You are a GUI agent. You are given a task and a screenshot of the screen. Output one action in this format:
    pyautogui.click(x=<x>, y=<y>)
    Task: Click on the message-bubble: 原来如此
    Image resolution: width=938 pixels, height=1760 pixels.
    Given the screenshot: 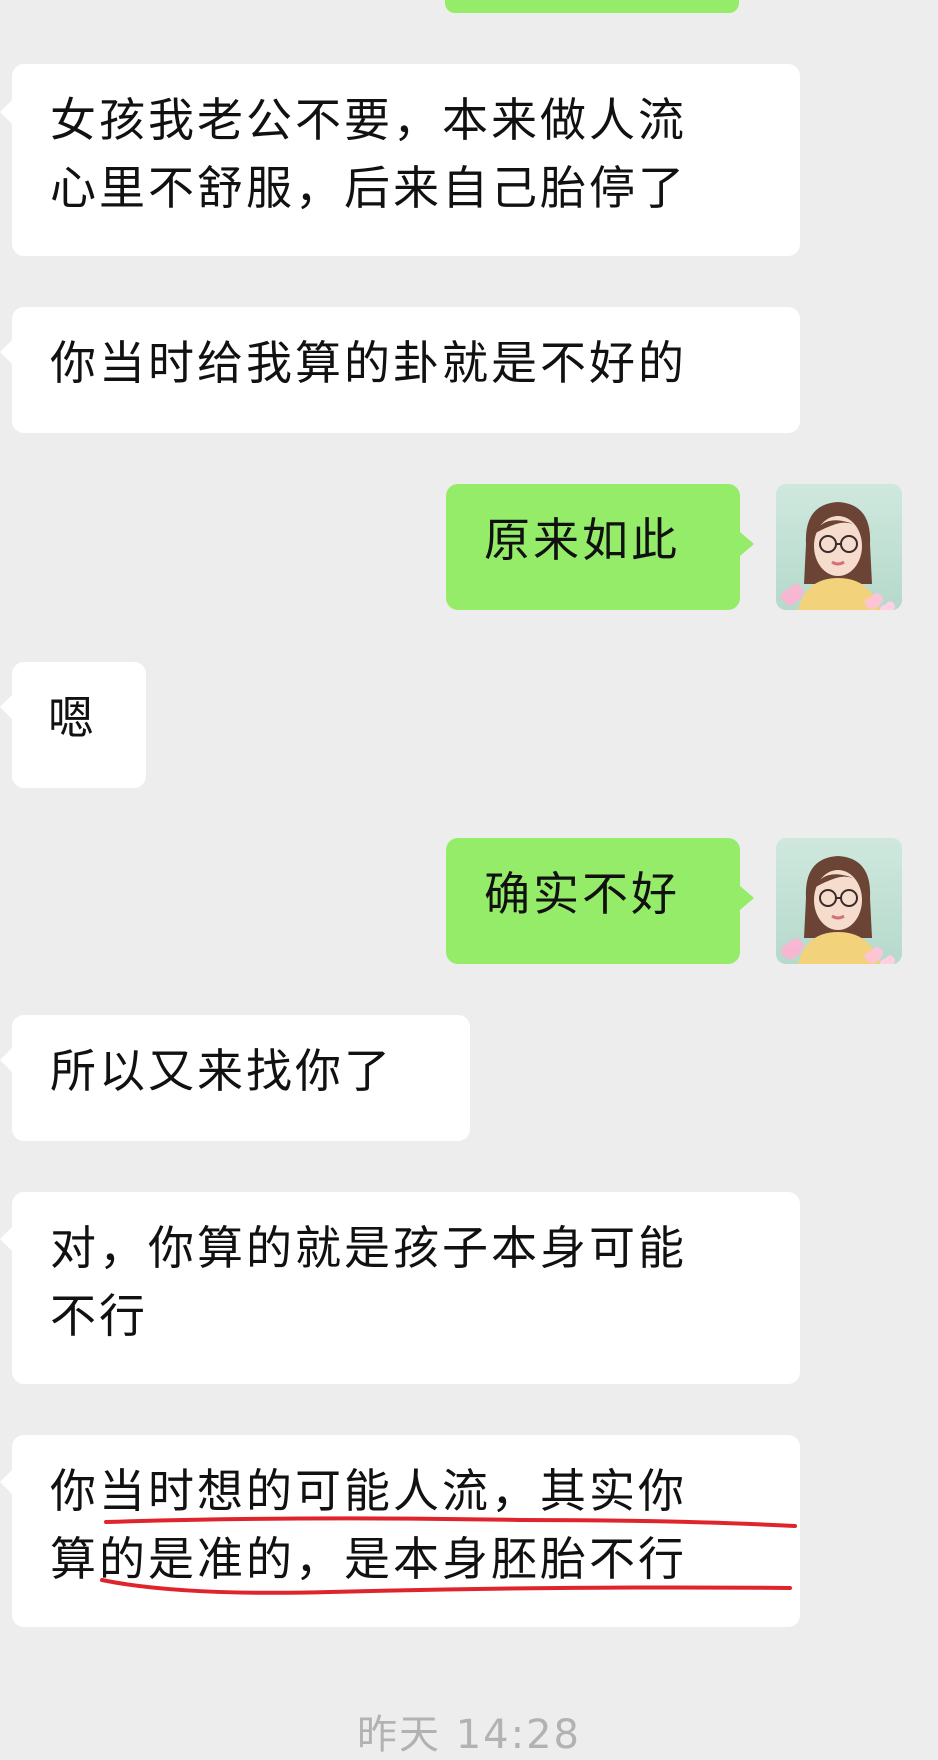 What is the action you would take?
    pyautogui.click(x=593, y=547)
    